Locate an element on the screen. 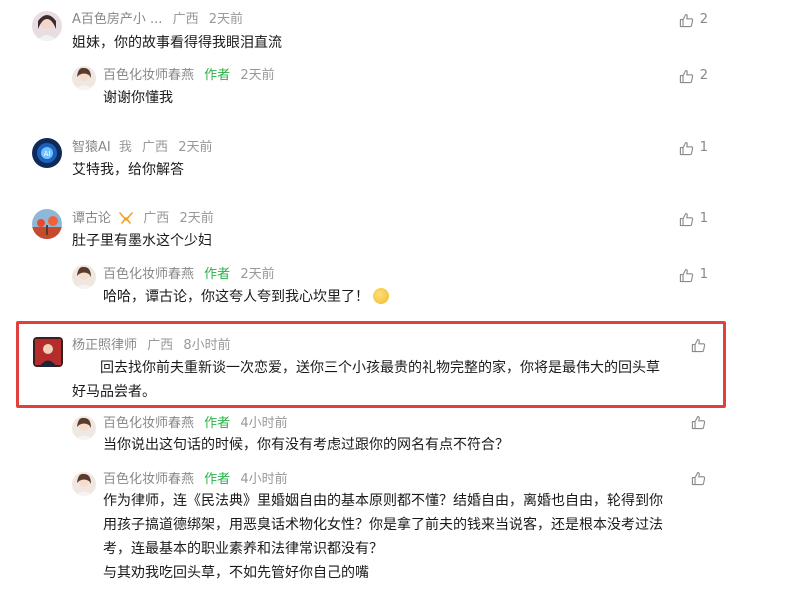  comment-meta: 谭古论 广西 2天前 is located at coordinates (143, 219).